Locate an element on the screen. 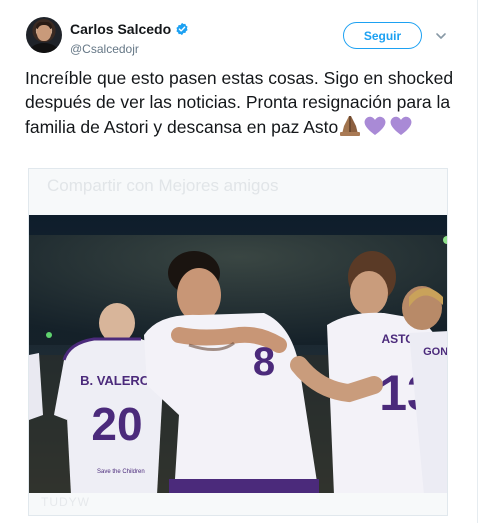  author-handle: @Csalcedojr is located at coordinates (129, 49).